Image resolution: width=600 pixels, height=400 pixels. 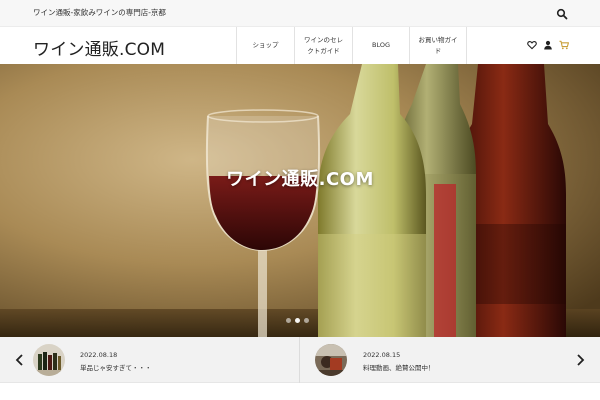 I want to click on header-icons, so click(x=548, y=45).